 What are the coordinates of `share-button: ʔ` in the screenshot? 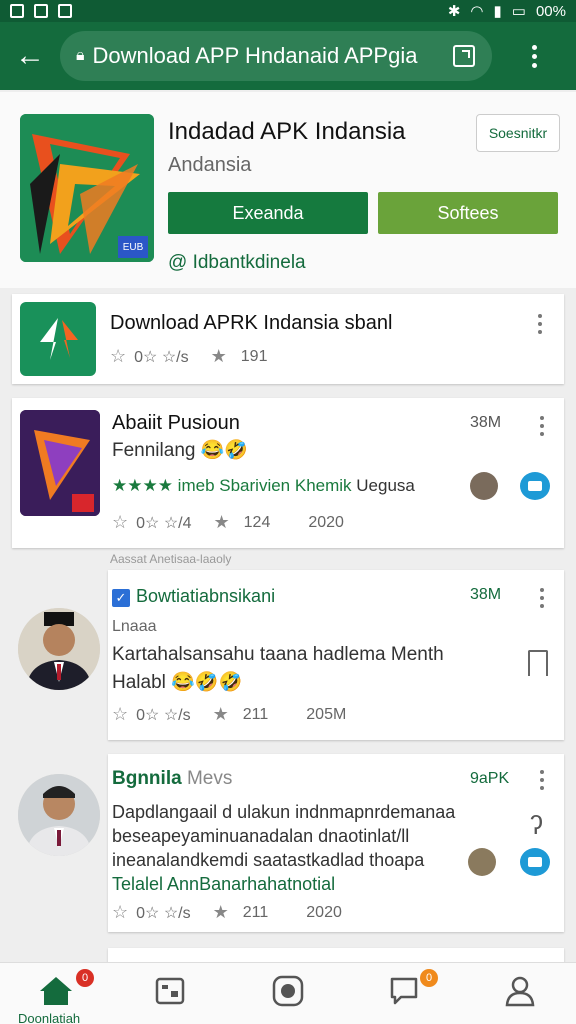 It's located at (536, 825).